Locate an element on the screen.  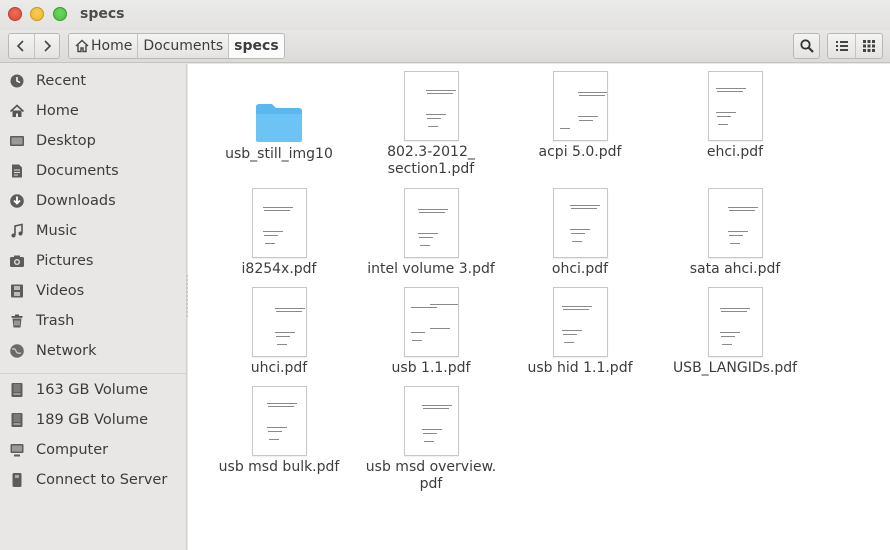
file-item: usb msd bulk.pdf is located at coordinates (279, 430).